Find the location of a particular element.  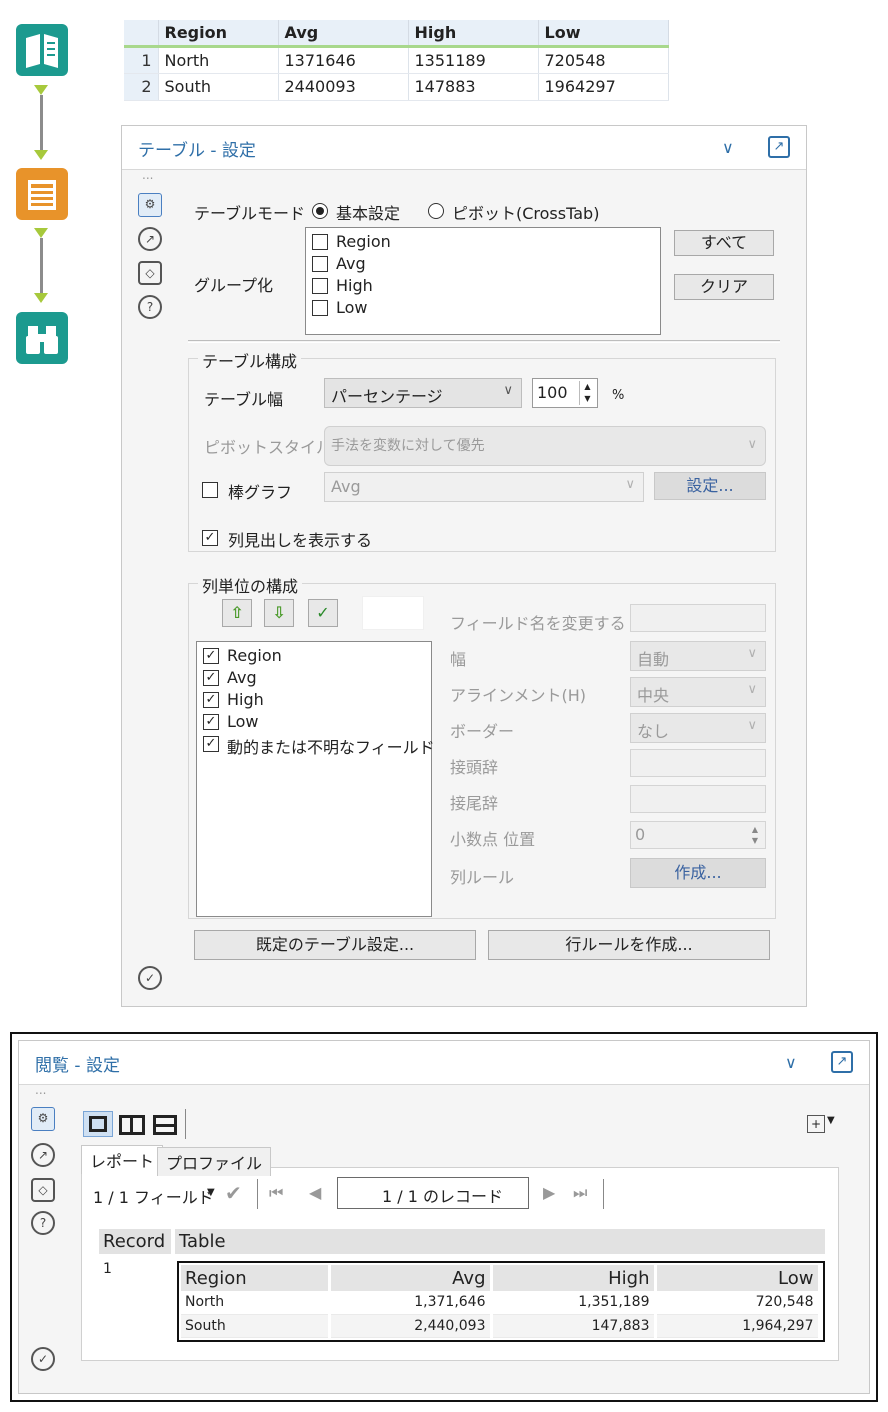

next-record-icon: ▶ is located at coordinates (549, 1192).